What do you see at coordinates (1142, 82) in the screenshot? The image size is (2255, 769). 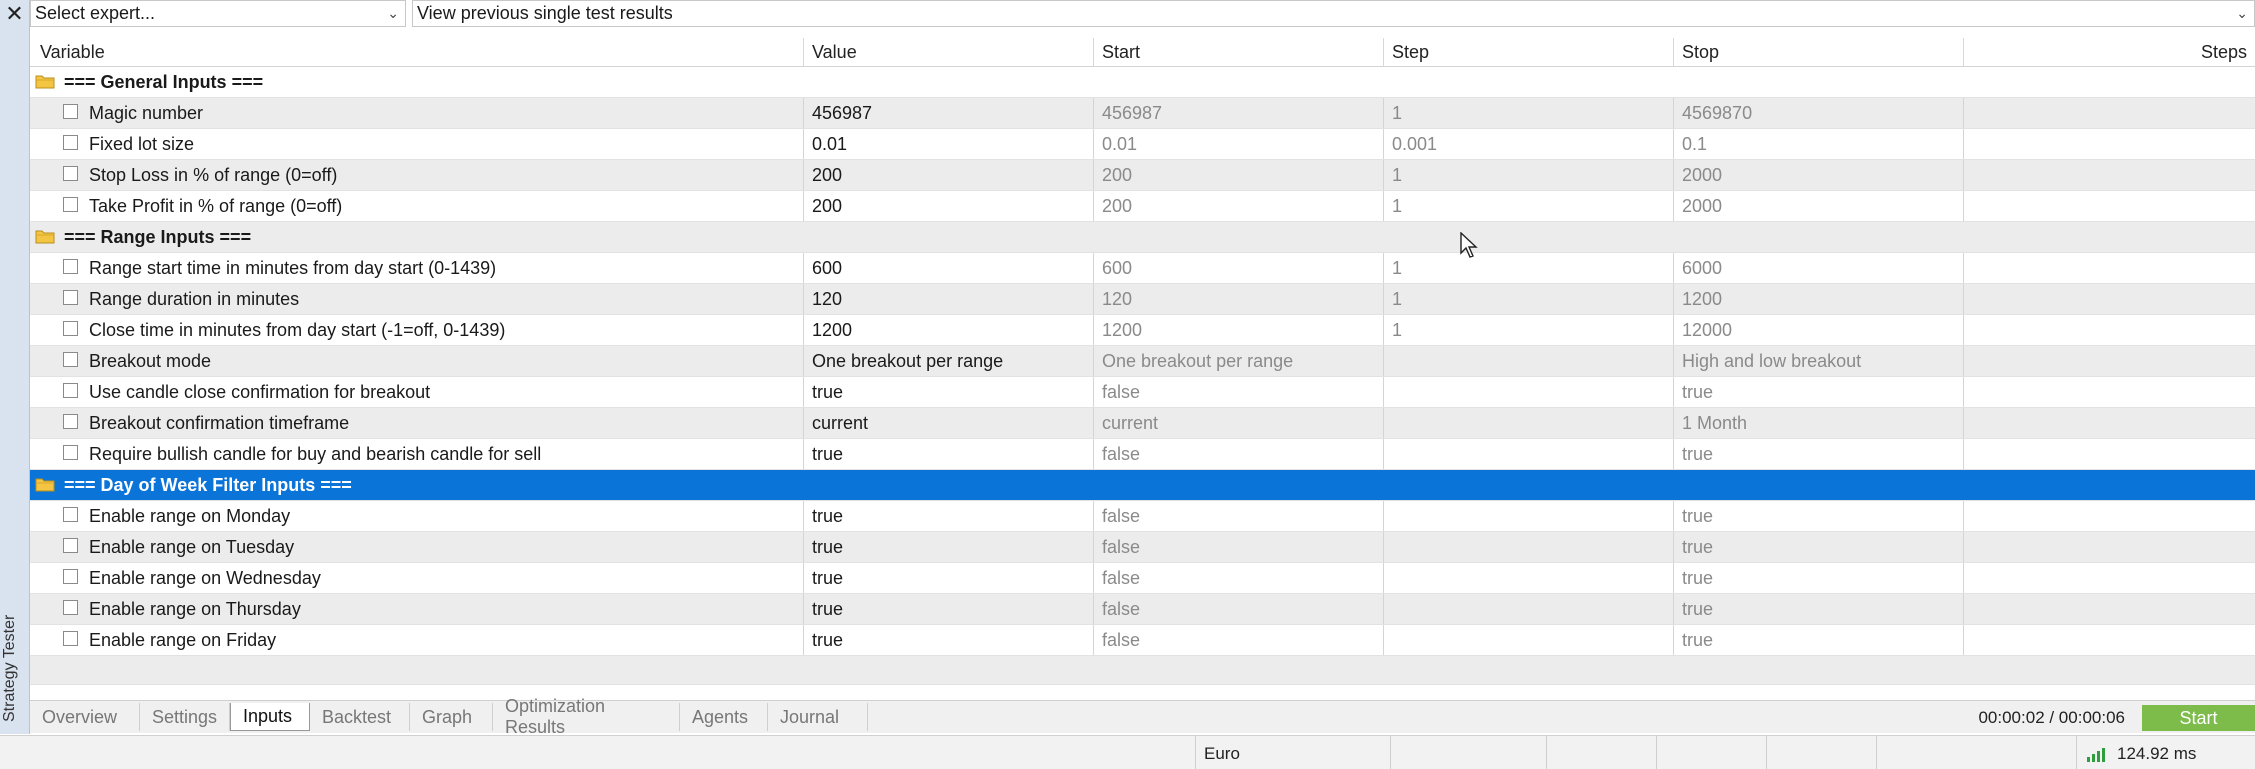 I see `group-row-general: === General Inputs ===` at bounding box center [1142, 82].